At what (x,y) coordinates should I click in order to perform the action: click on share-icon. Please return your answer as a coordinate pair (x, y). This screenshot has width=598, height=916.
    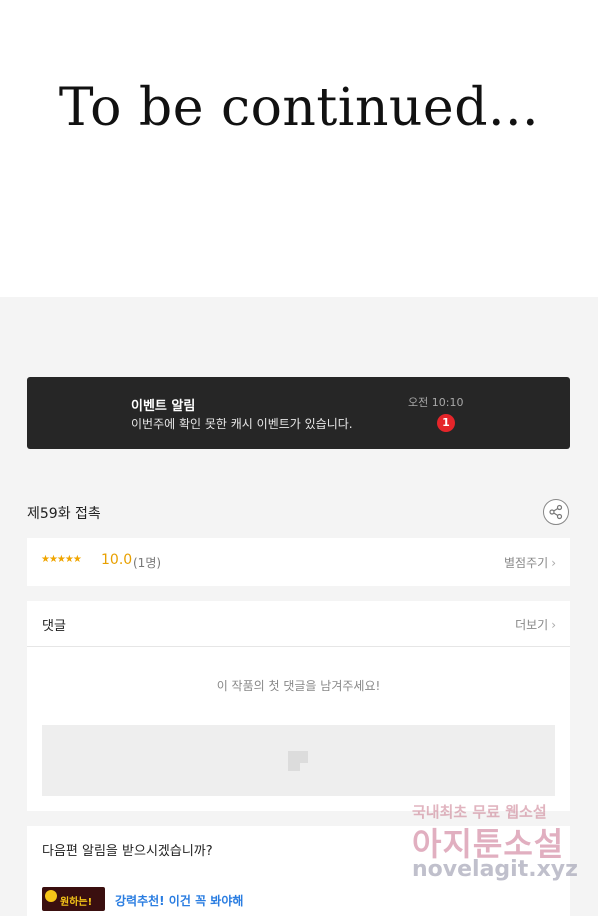
    Looking at the image, I should click on (556, 512).